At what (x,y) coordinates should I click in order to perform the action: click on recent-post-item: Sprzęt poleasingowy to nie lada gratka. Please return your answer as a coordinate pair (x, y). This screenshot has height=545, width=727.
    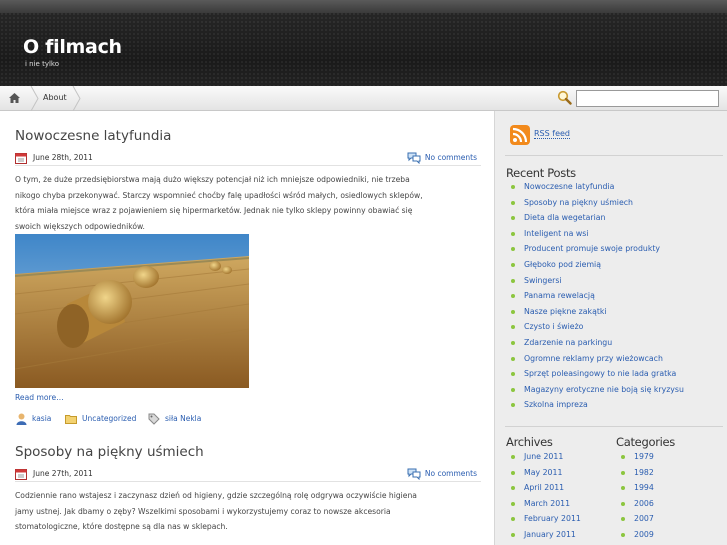
    Looking at the image, I should click on (596, 377).